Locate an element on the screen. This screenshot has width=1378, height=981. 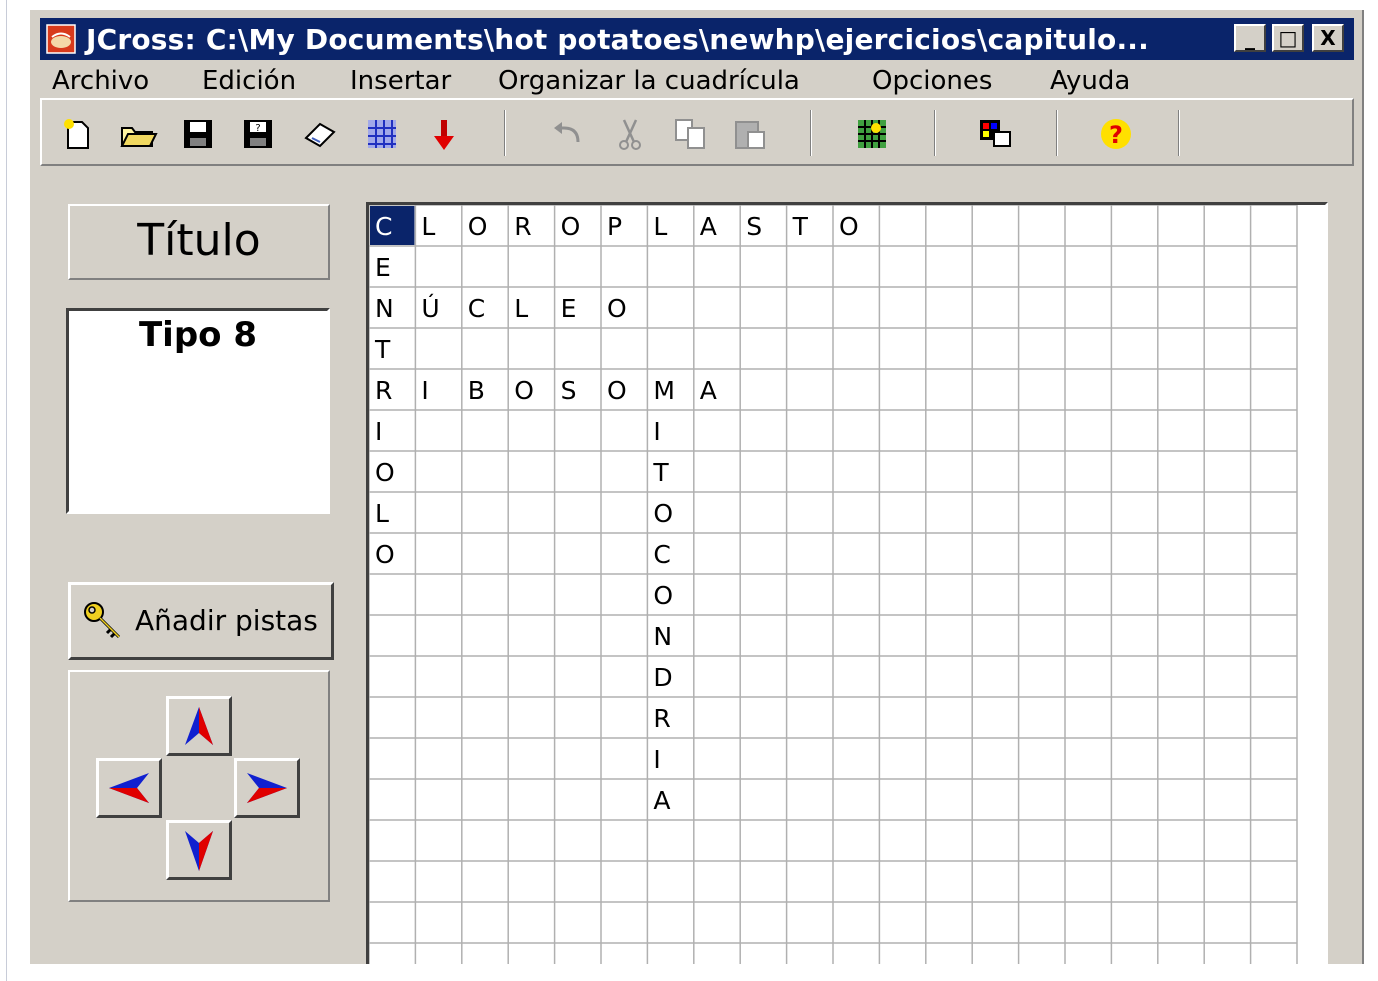
menu-organizar-cuadricula: Organizar la cuadrícula is located at coordinates (649, 81).